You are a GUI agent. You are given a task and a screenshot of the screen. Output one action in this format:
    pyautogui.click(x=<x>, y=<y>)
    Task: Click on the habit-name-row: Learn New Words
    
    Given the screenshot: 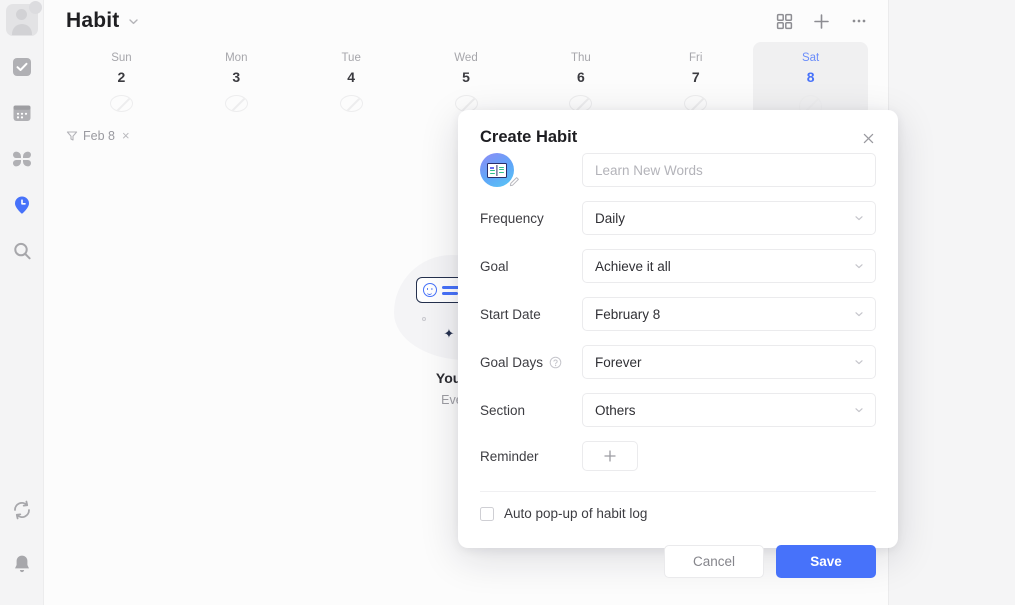 What is the action you would take?
    pyautogui.click(x=678, y=170)
    